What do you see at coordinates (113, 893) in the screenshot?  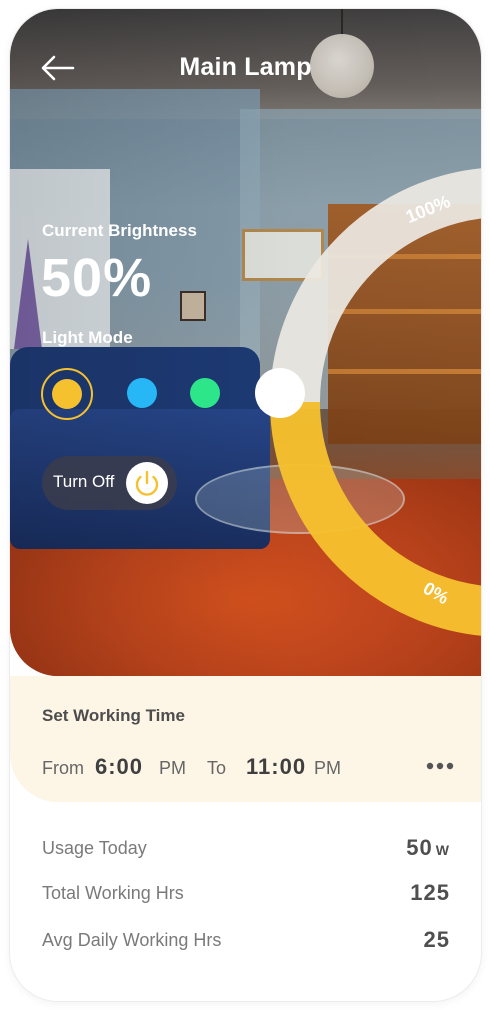 I see `stat-label: Total Working Hrs` at bounding box center [113, 893].